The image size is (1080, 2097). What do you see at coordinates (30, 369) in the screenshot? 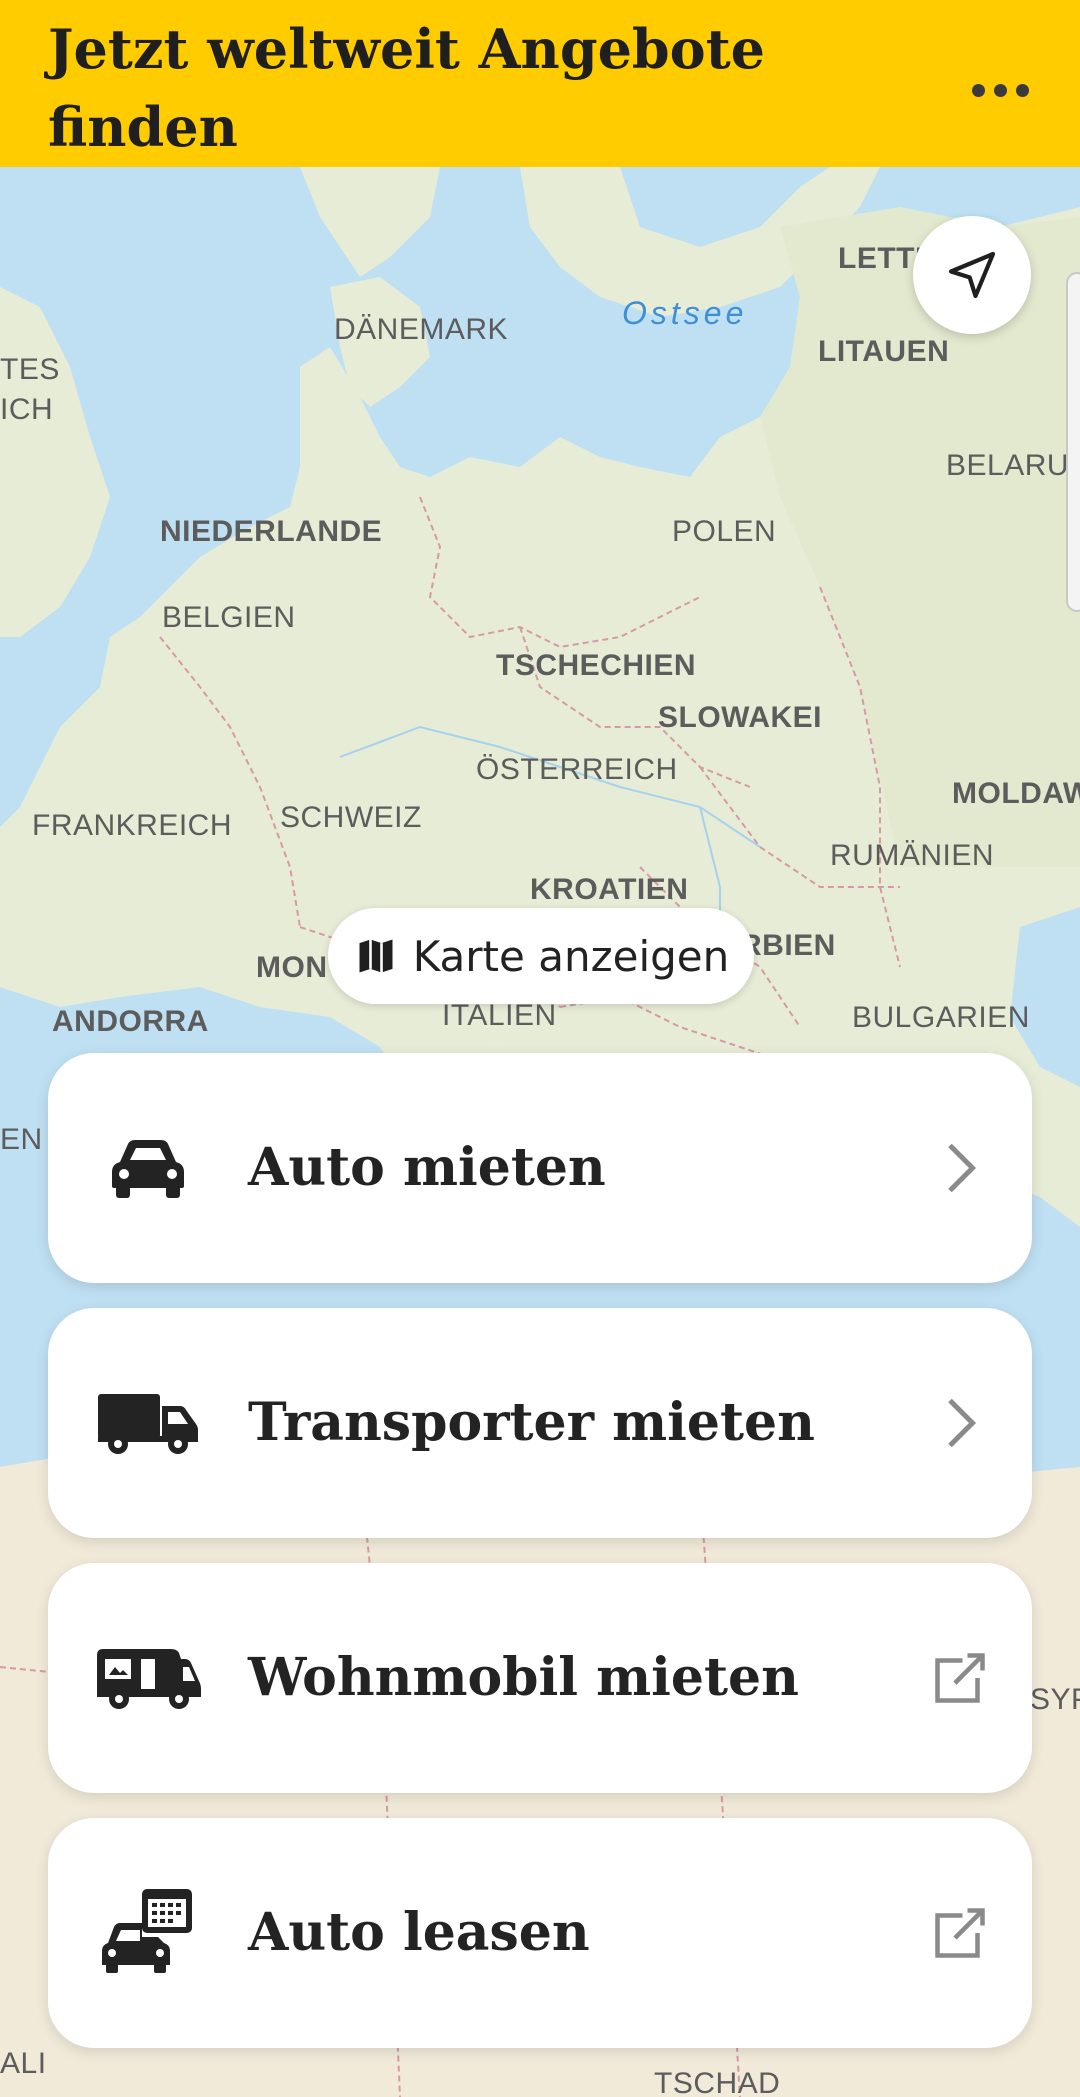
I see `map-label-uk-1: TES` at bounding box center [30, 369].